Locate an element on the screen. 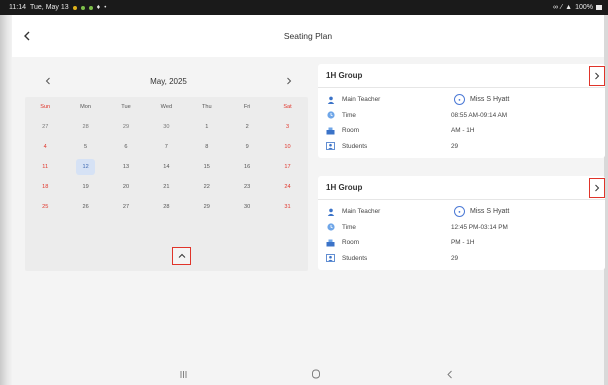  room-value: PM - 1H is located at coordinates (463, 243).